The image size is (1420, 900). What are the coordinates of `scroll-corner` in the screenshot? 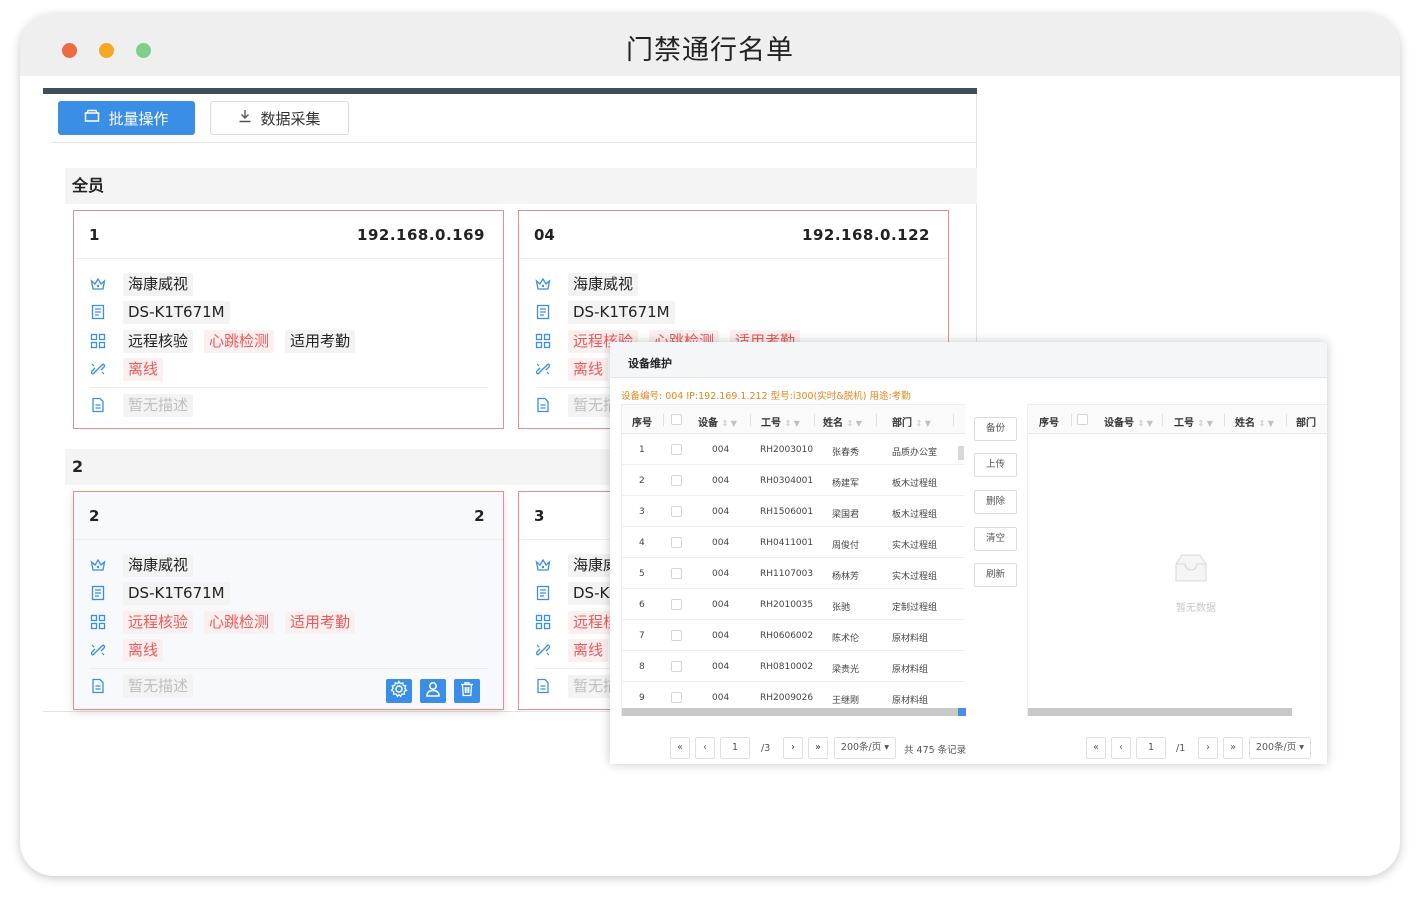 It's located at (962, 712).